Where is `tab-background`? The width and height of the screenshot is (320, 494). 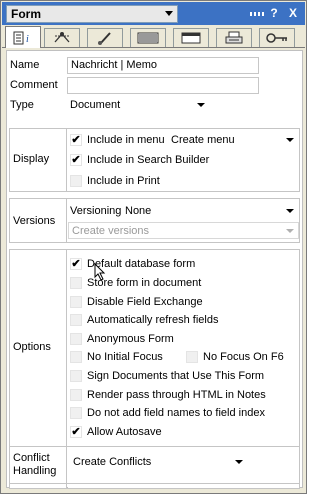
tab-background is located at coordinates (148, 37).